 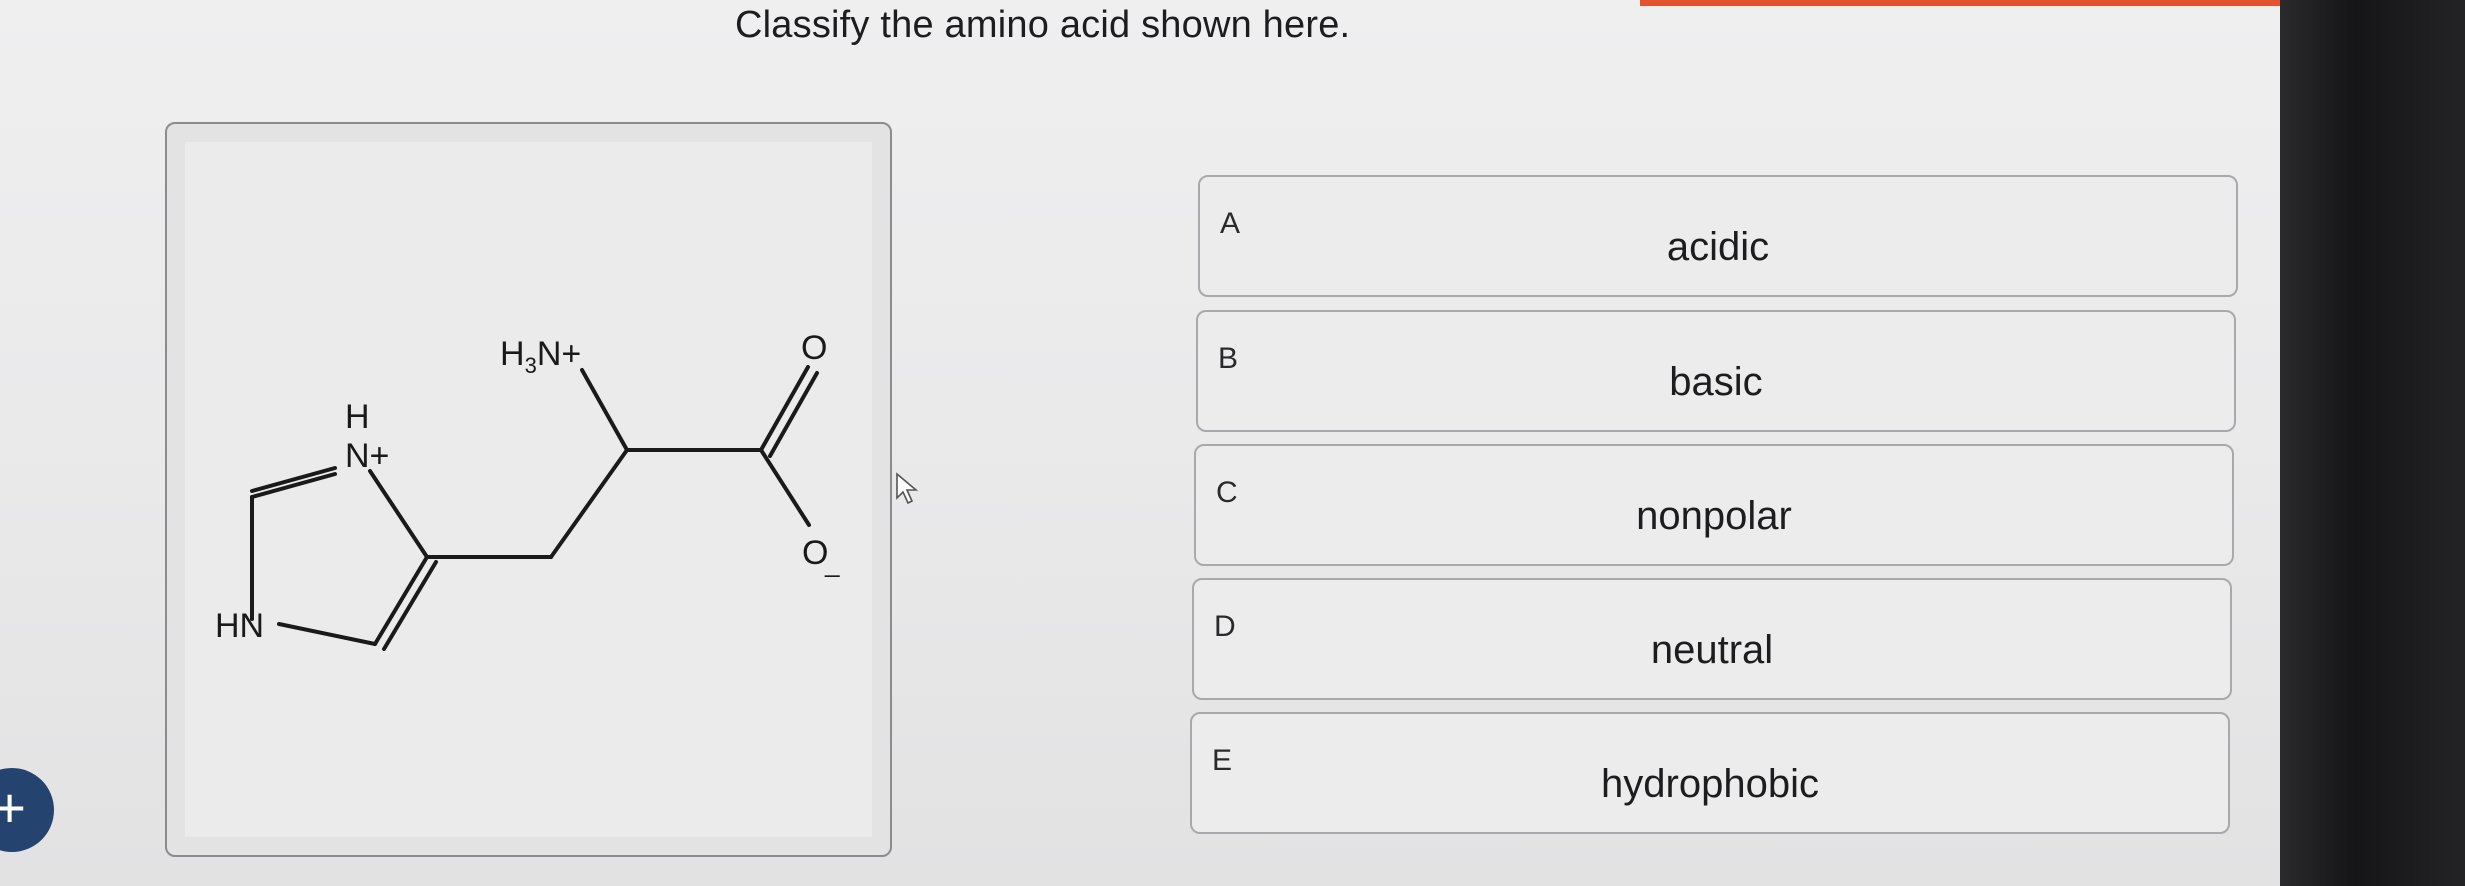 What do you see at coordinates (1960, 3) in the screenshot?
I see `top-accent-bar` at bounding box center [1960, 3].